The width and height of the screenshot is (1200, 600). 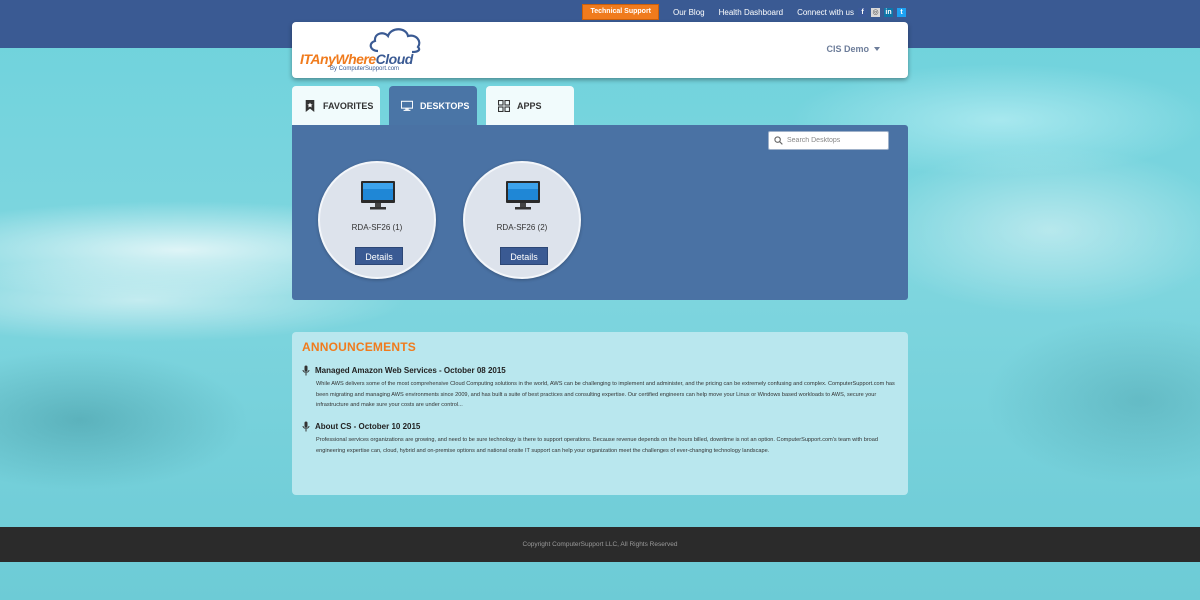 I want to click on user-menu: CIS Demo, so click(x=853, y=49).